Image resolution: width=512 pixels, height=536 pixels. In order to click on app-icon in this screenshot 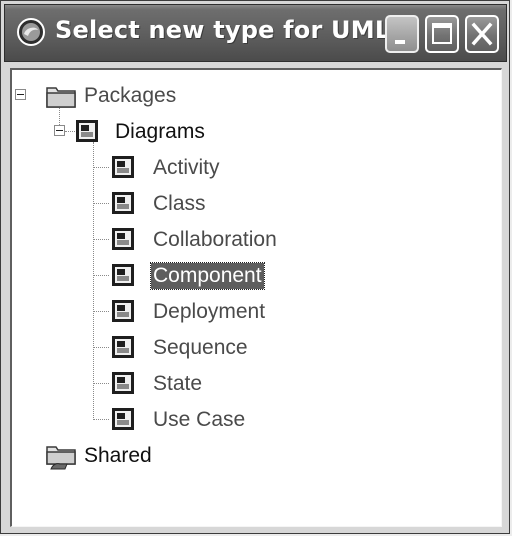, I will do `click(31, 32)`.